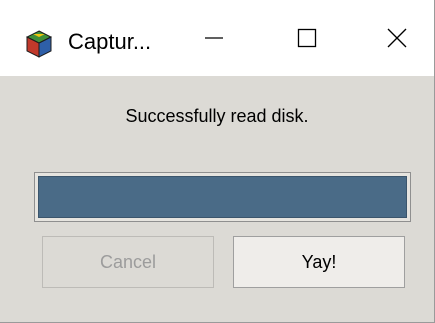  I want to click on colored-cube-icon, so click(39, 44).